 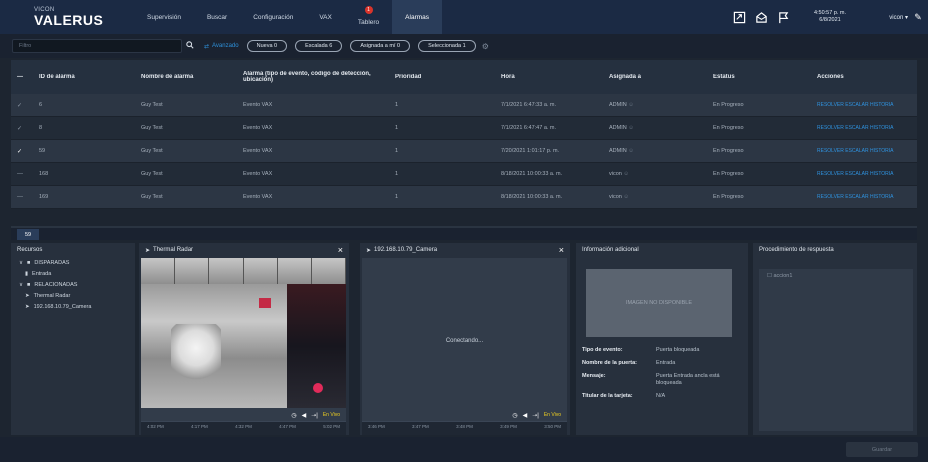 I want to click on top-icons: 4:50:57 p. m. 6/8/2021 vicon ▾ ✎, so click(x=828, y=17).